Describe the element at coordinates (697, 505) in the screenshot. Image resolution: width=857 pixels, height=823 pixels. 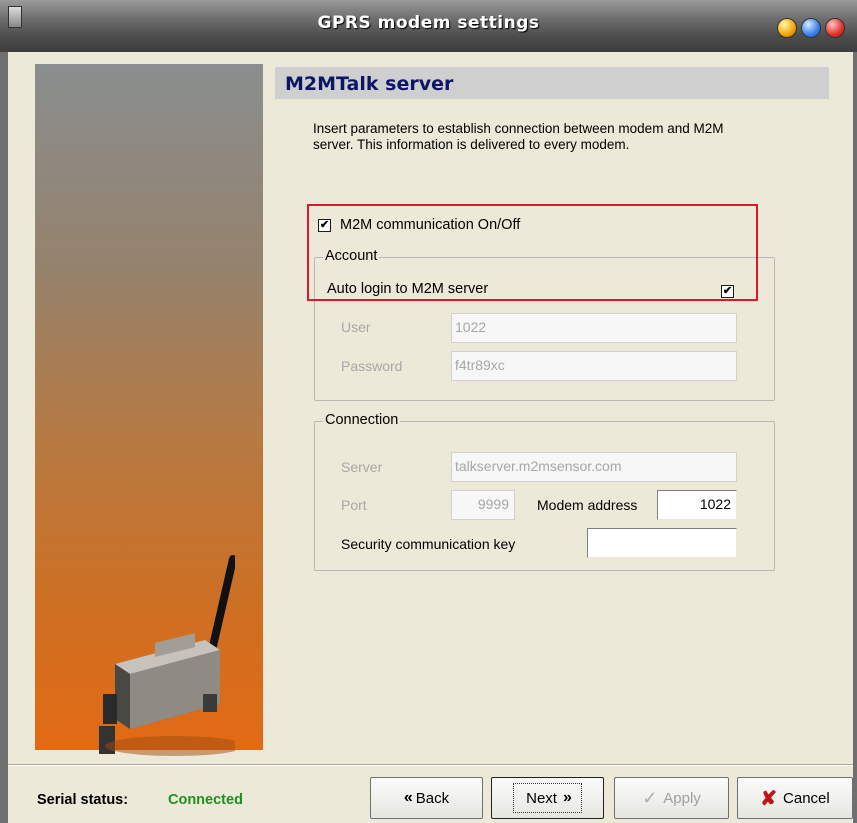
I see `modem-address-input: 1022` at that location.